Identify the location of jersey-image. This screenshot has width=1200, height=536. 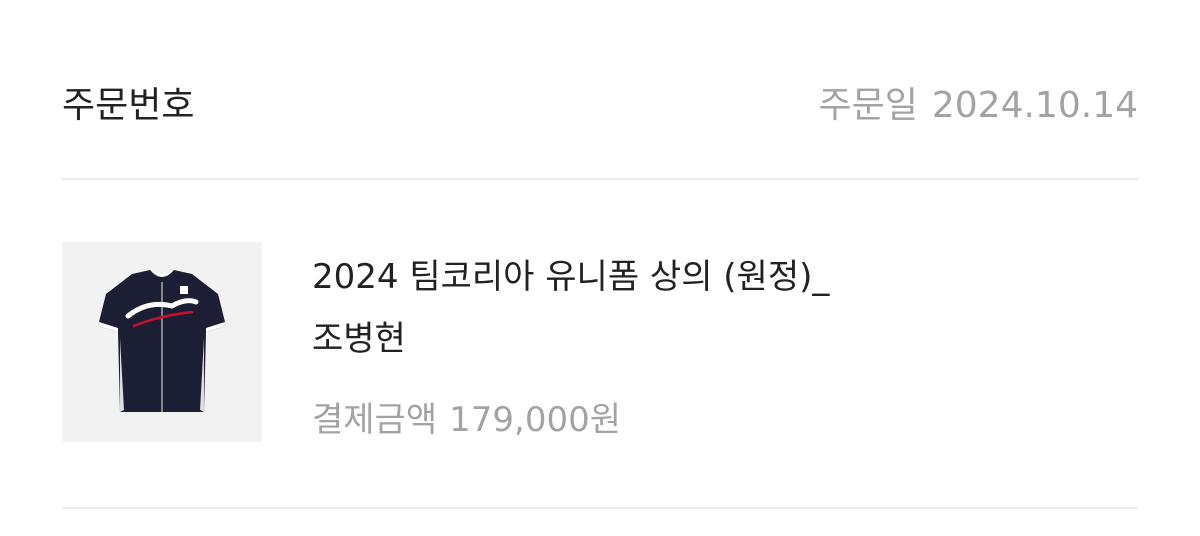
(162, 341).